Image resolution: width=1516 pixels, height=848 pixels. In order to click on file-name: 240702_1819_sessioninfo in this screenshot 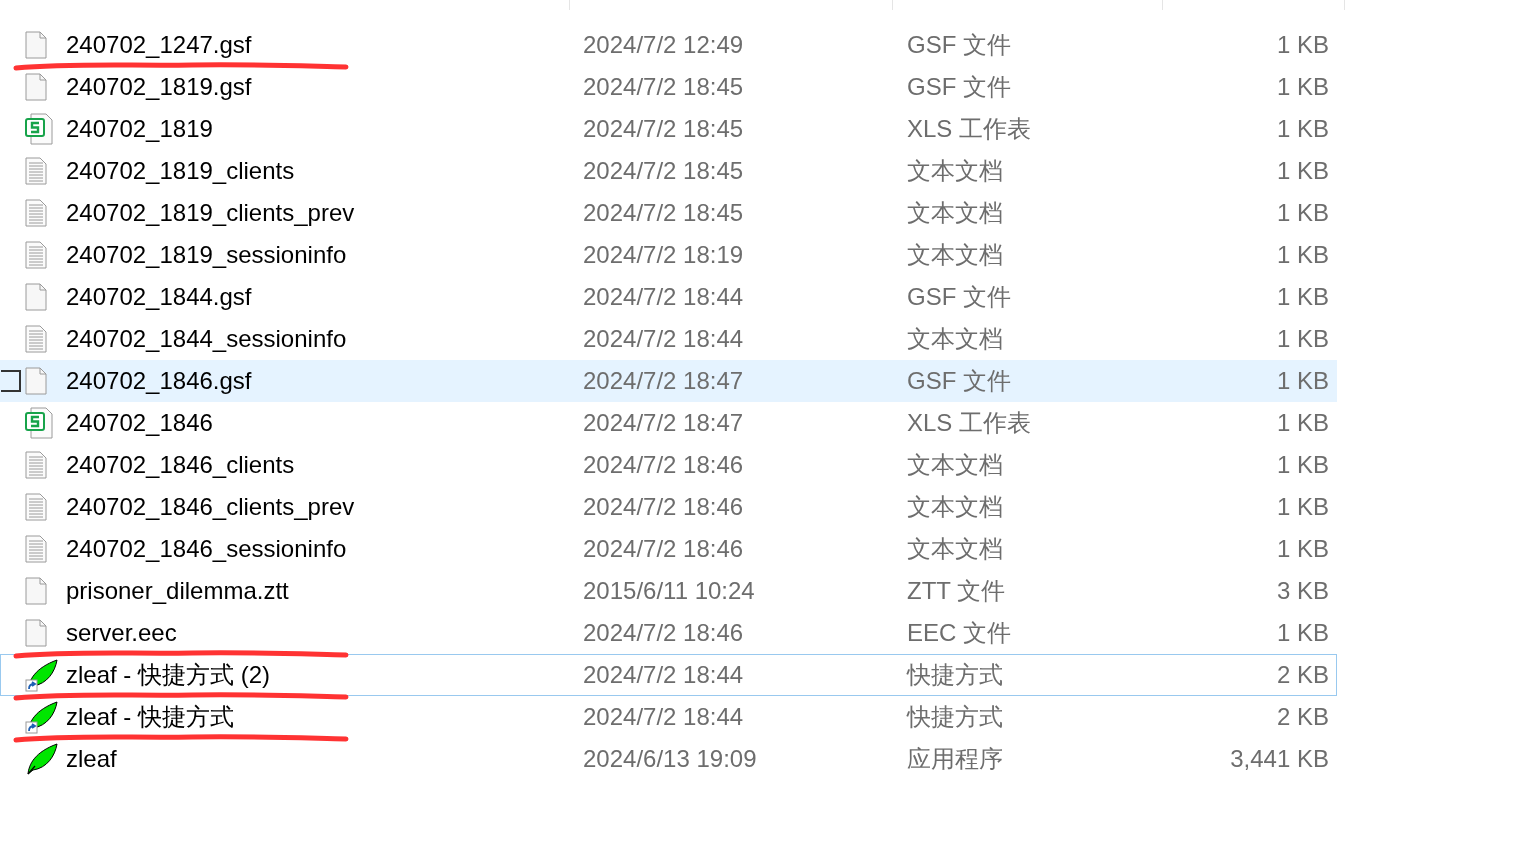, I will do `click(206, 254)`.